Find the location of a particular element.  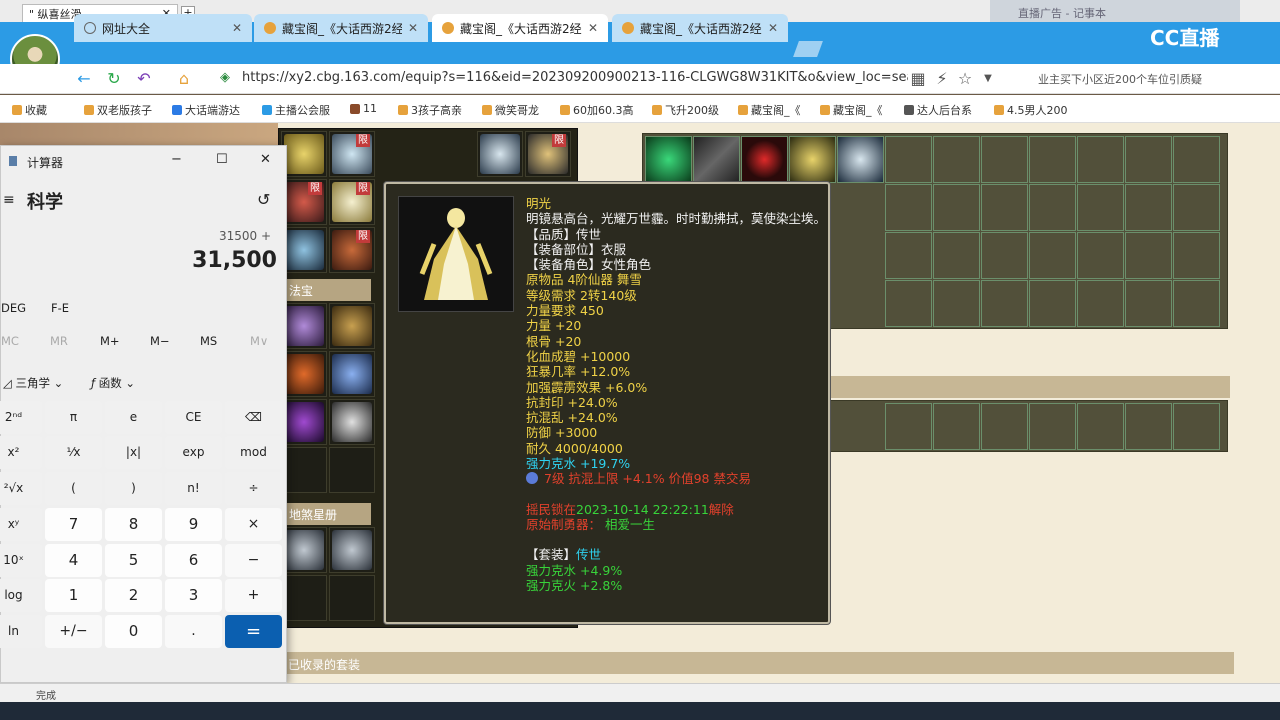

tab-close-icon: ✕ is located at coordinates (773, 28).